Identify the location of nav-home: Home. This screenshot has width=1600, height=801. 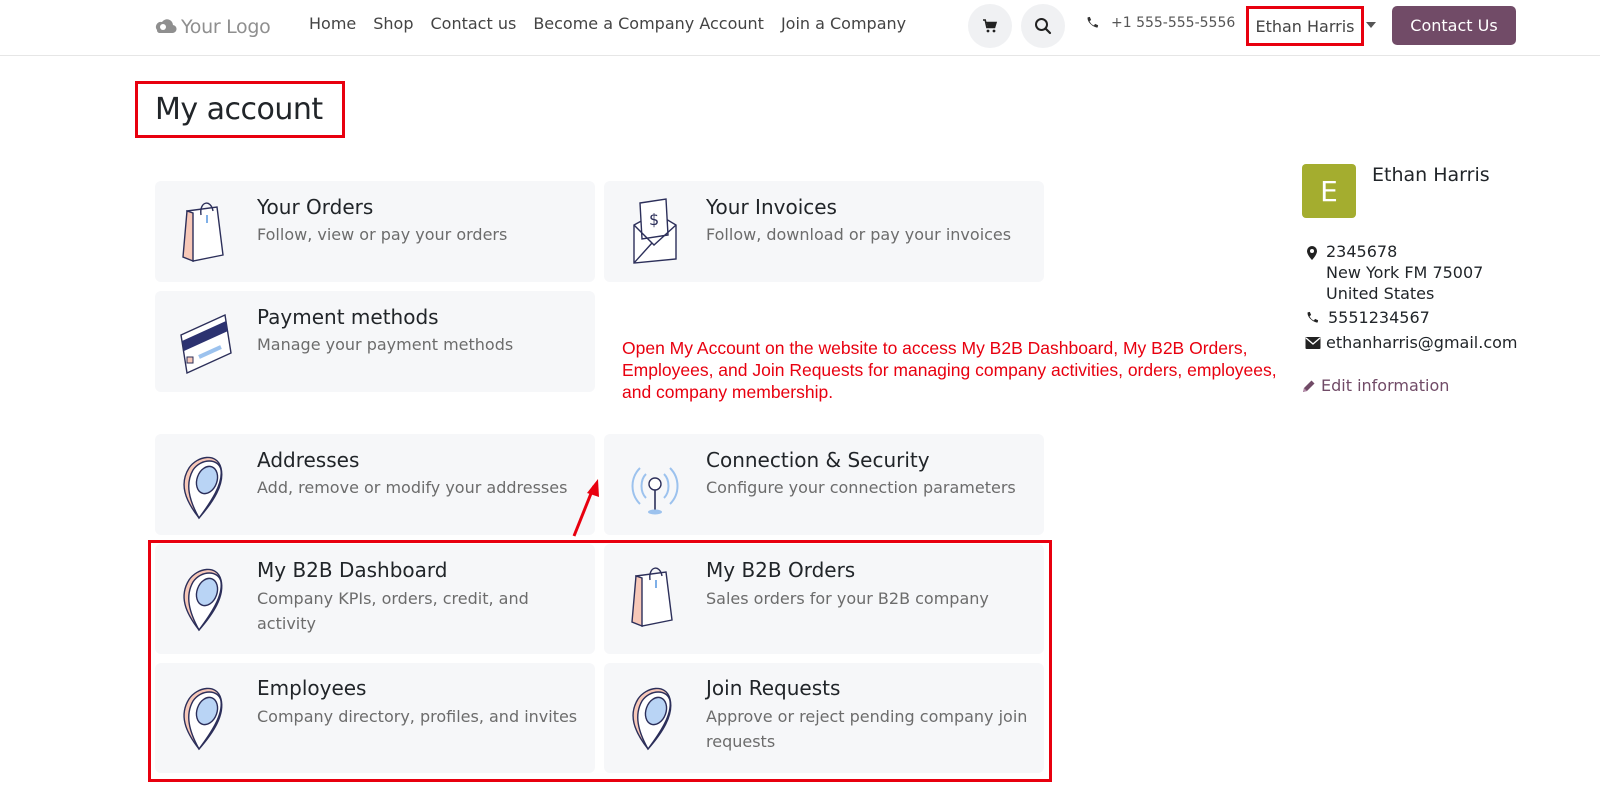
(332, 23).